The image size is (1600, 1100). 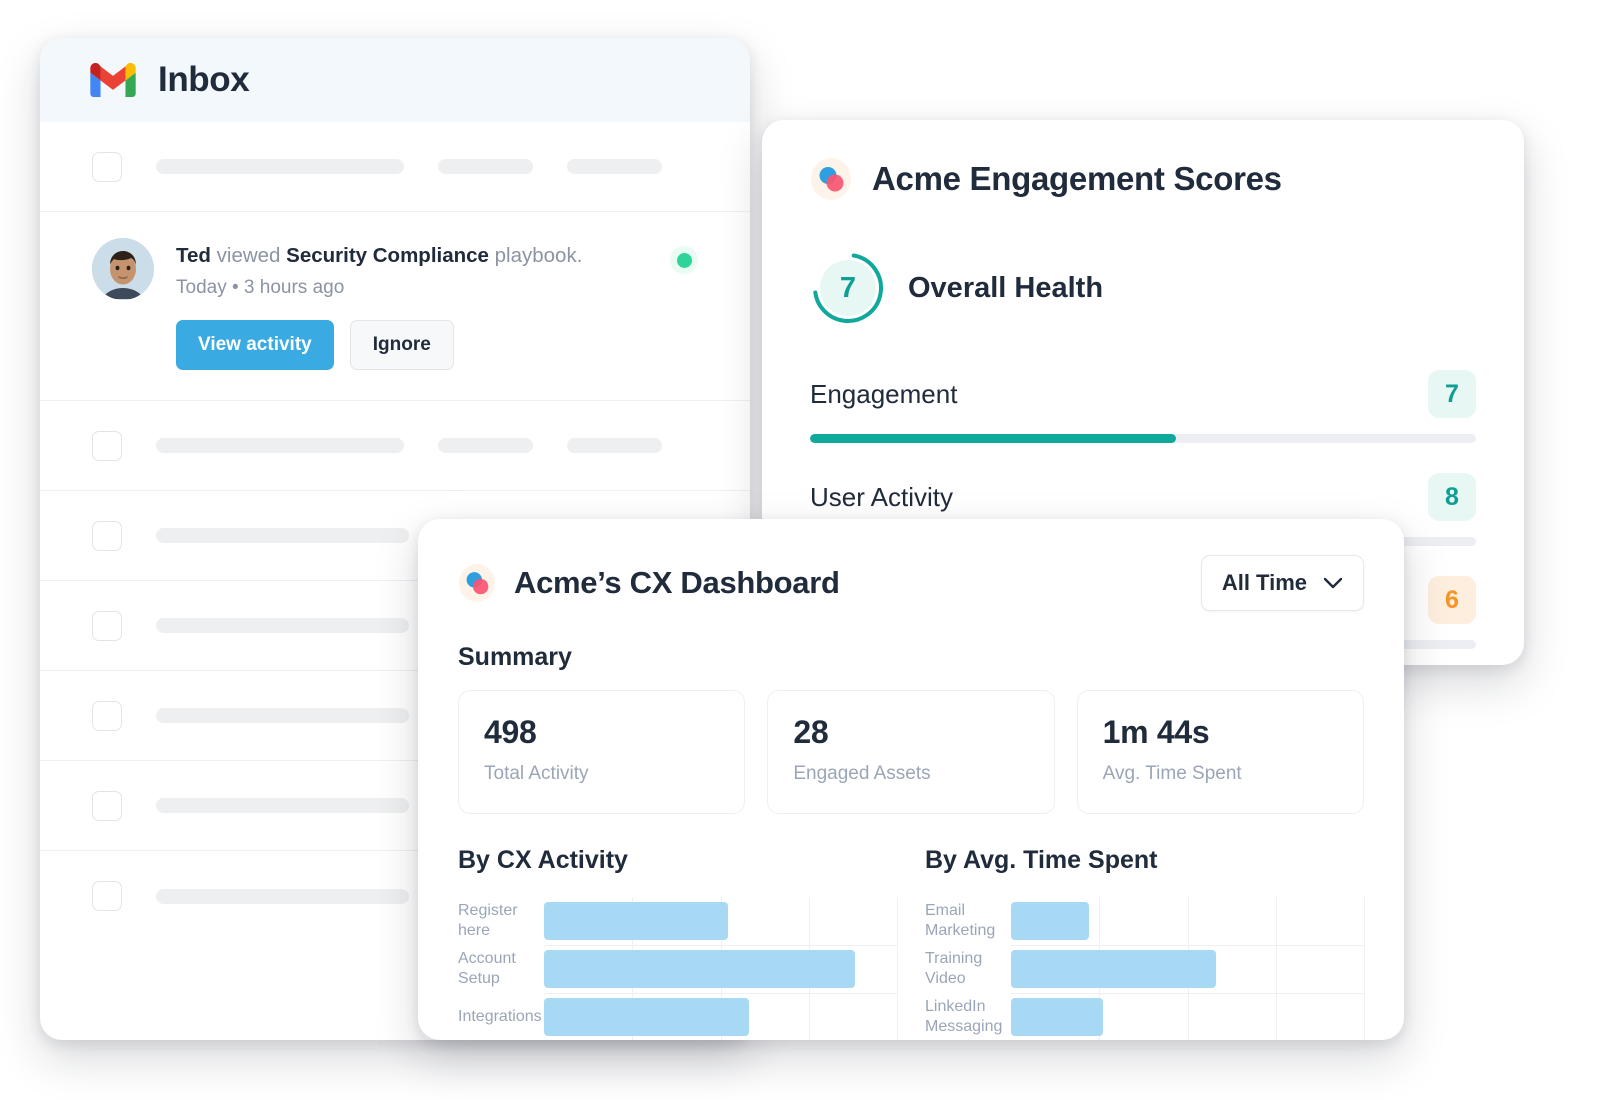 What do you see at coordinates (1041, 860) in the screenshot?
I see `chart-title: By Avg. Time Spent` at bounding box center [1041, 860].